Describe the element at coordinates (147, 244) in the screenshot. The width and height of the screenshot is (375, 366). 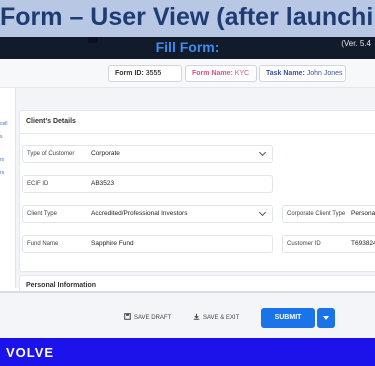
I see `fund-name-field: Fund Name Sapphire Fund` at that location.